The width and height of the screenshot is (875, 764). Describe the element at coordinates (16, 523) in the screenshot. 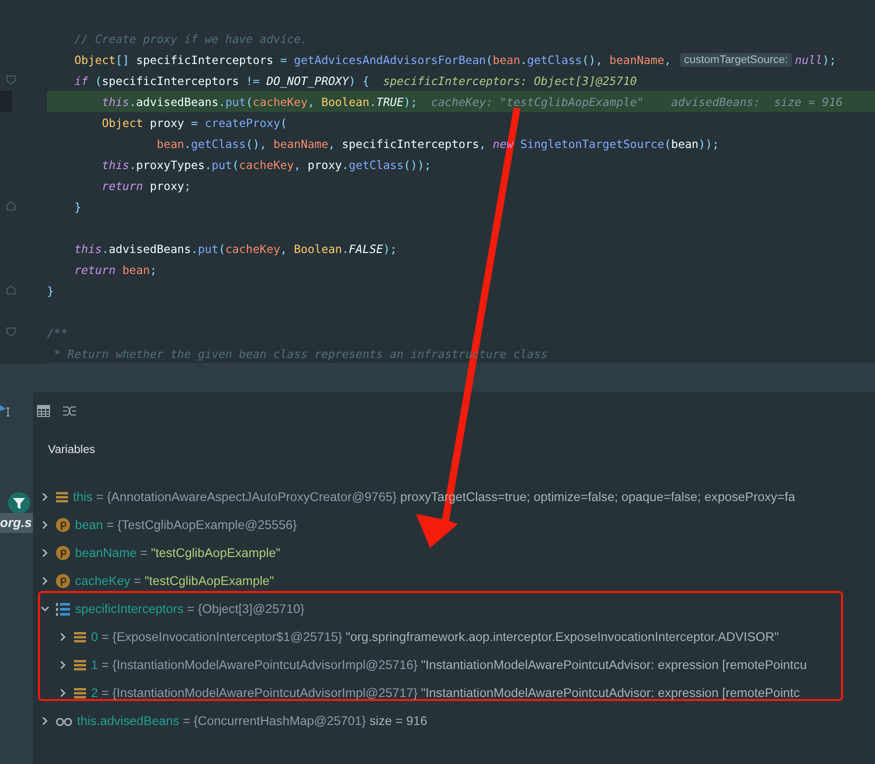

I see `frame-item: org.s` at that location.